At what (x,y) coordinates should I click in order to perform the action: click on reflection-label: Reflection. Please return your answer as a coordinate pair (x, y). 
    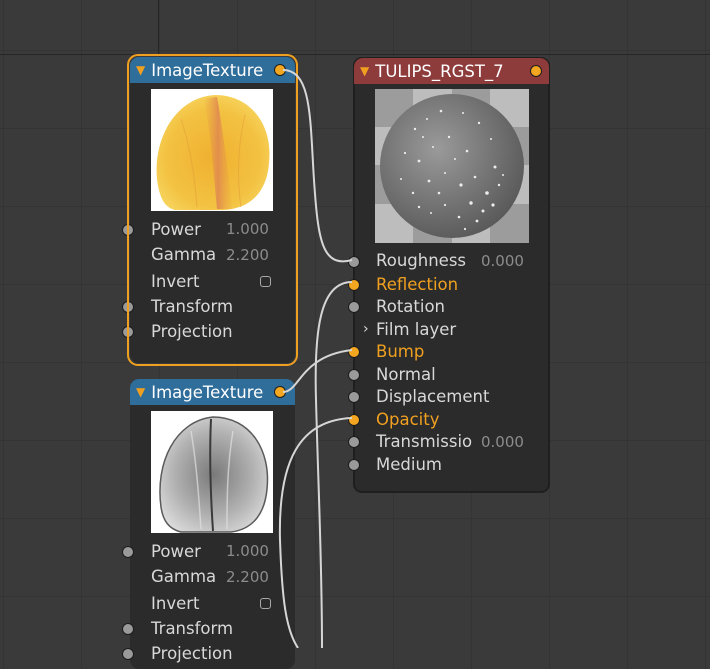
    Looking at the image, I should click on (417, 284).